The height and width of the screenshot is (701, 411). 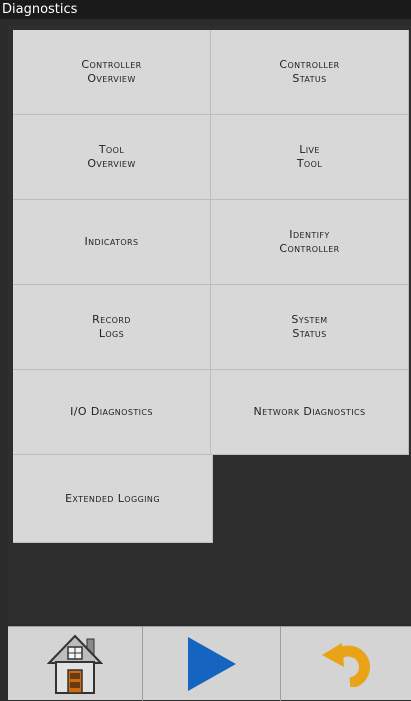 I want to click on extended-logging-button: Extended Logging, so click(x=113, y=499).